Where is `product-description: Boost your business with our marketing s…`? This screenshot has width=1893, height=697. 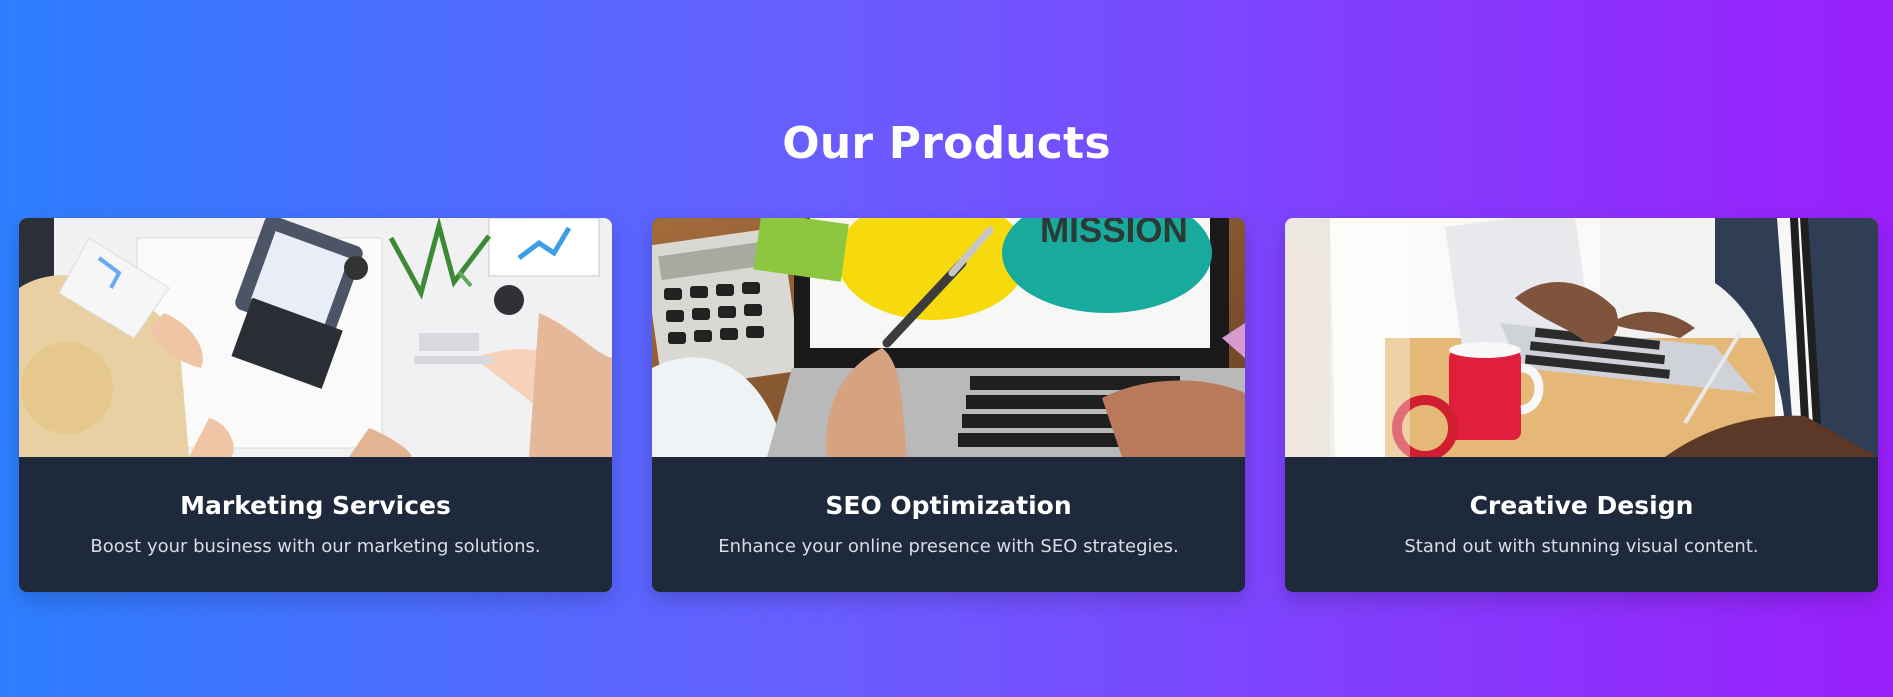
product-description: Boost your business with our marketing s… is located at coordinates (315, 546).